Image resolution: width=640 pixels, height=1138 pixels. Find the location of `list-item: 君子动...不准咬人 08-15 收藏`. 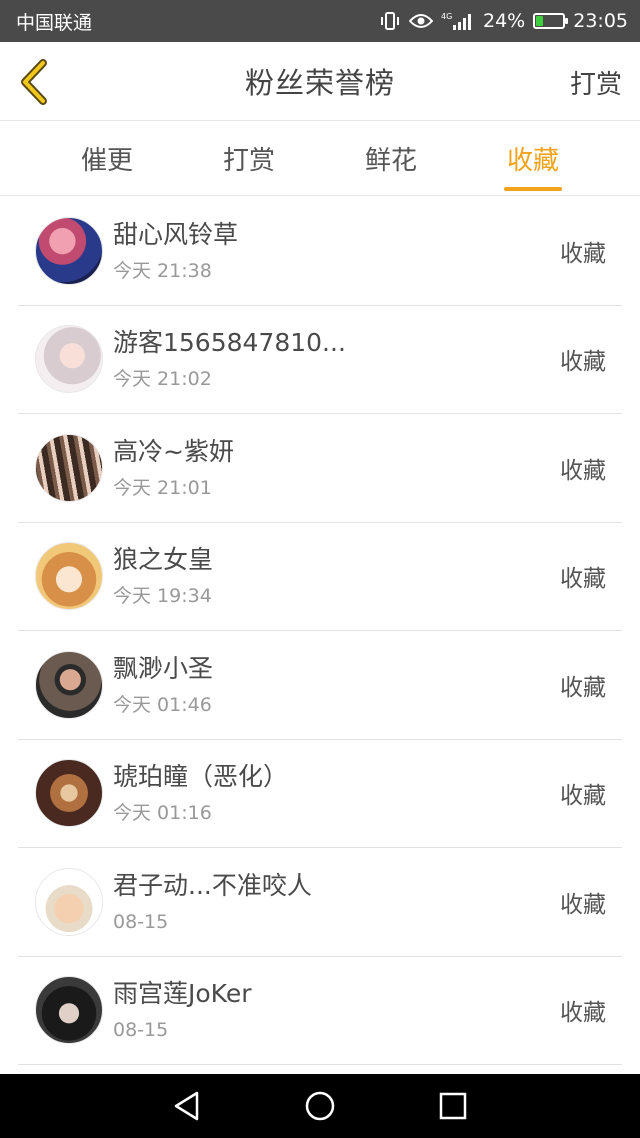

list-item: 君子动...不准咬人 08-15 收藏 is located at coordinates (320, 902).